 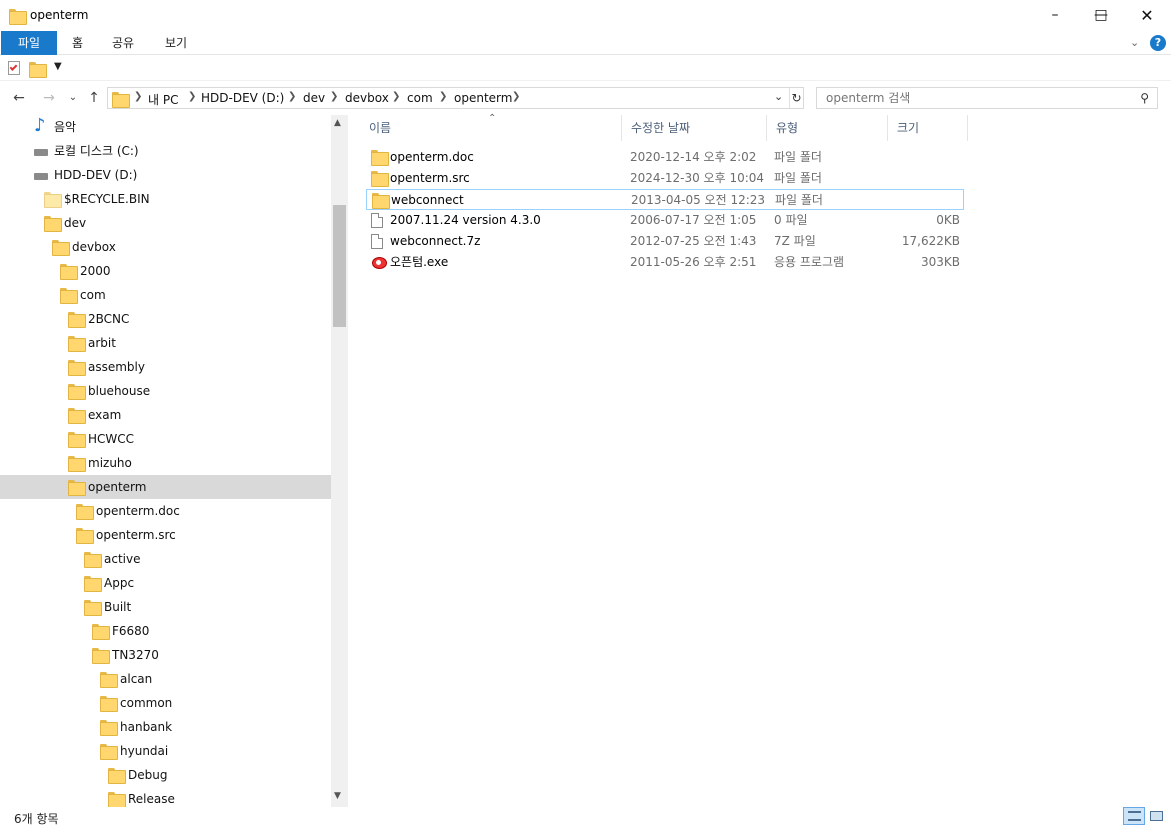 I want to click on nav-item: $RECYCLE.BIN, so click(x=165, y=199).